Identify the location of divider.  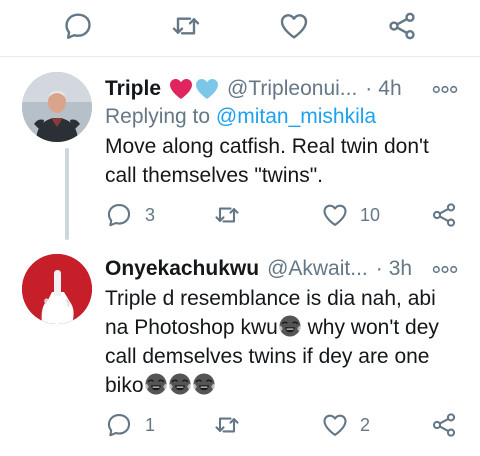
(240, 56).